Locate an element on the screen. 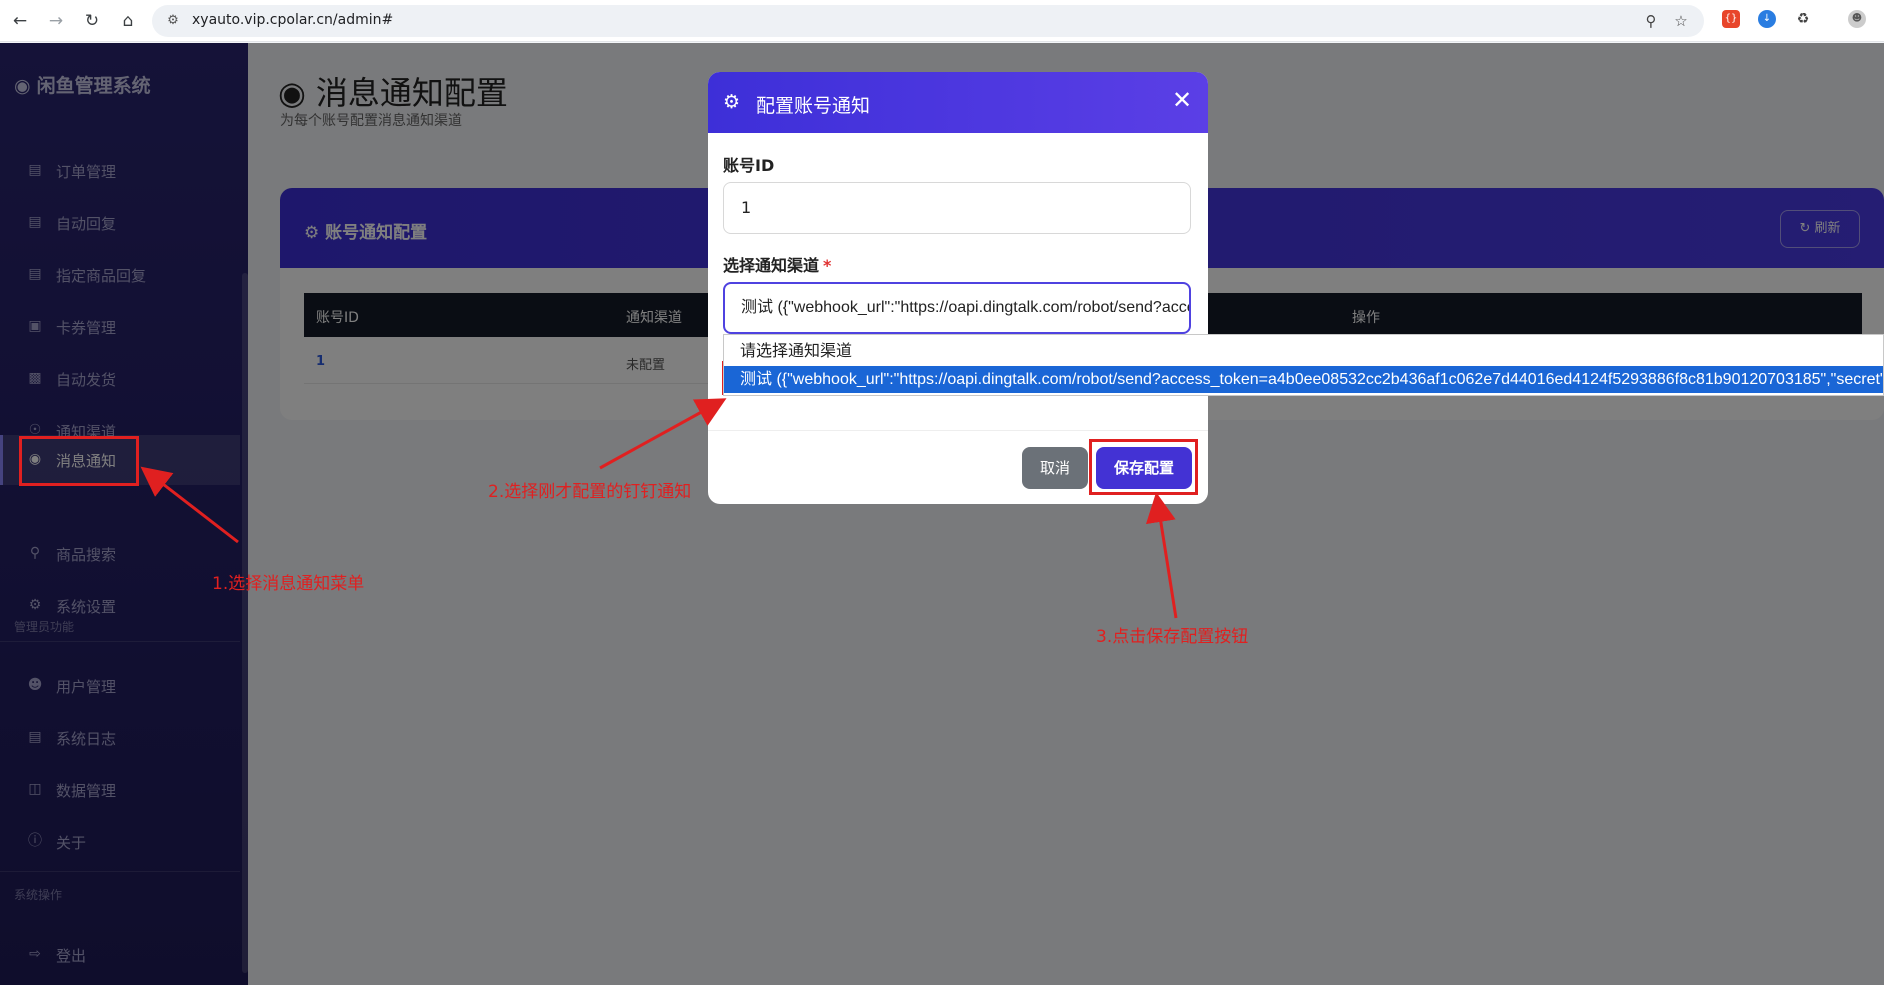 The width and height of the screenshot is (1884, 985). channel-label: 选择通知渠道 * is located at coordinates (777, 264).